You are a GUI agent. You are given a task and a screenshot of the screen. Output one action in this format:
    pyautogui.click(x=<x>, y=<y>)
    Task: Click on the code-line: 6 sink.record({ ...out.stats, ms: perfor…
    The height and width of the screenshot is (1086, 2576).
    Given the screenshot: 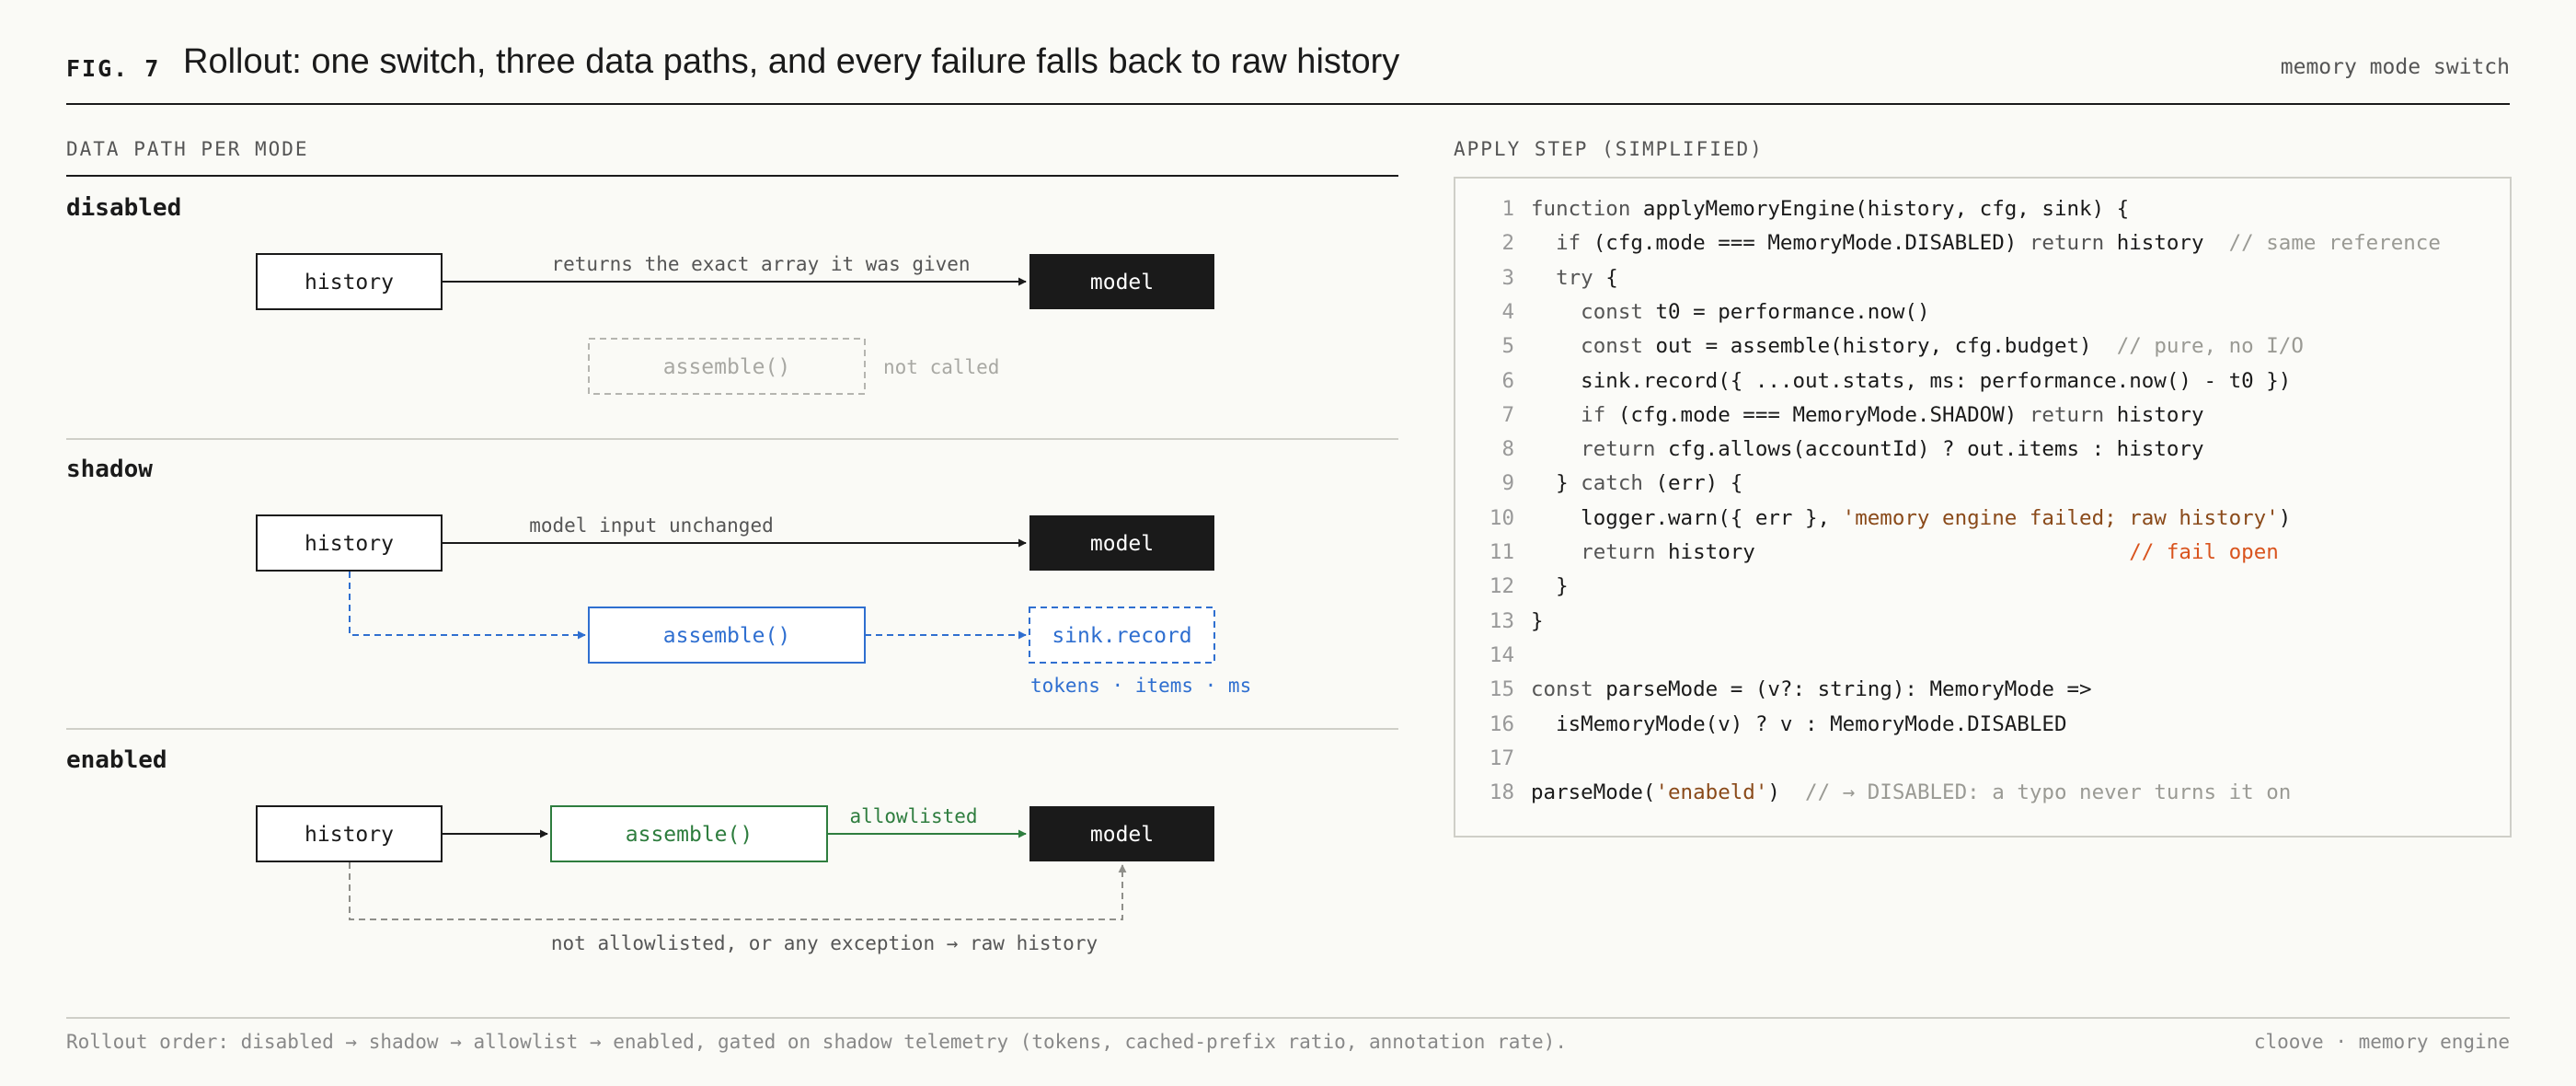 What is the action you would take?
    pyautogui.click(x=1982, y=386)
    